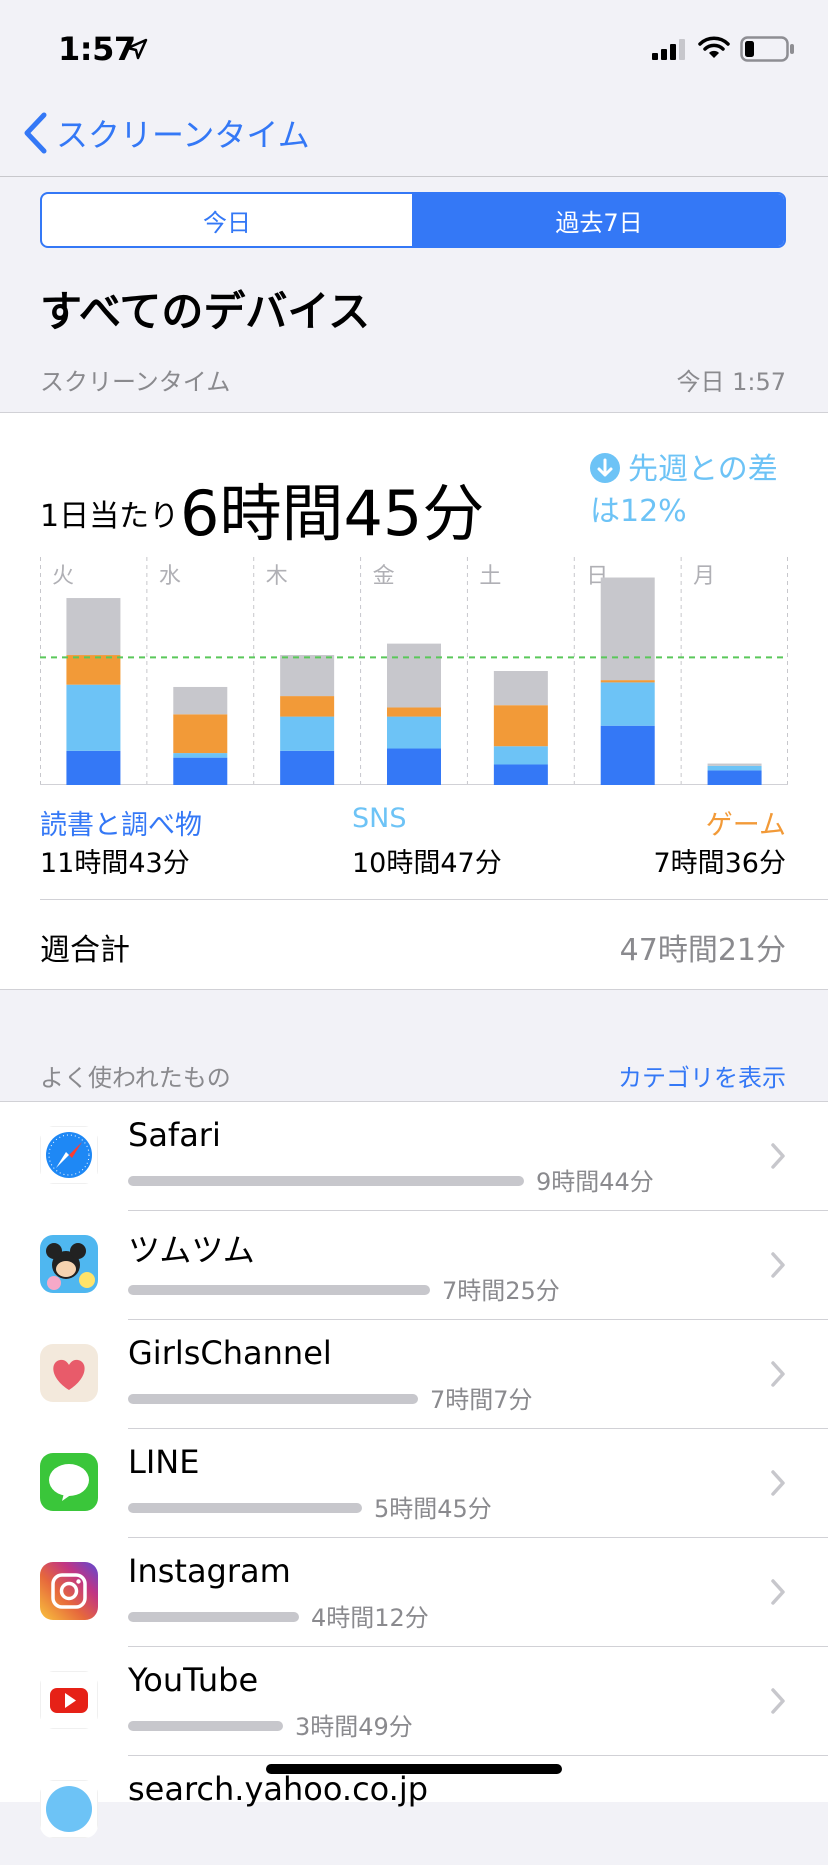 The height and width of the screenshot is (1865, 828). I want to click on yahoo-icon, so click(69, 1809).